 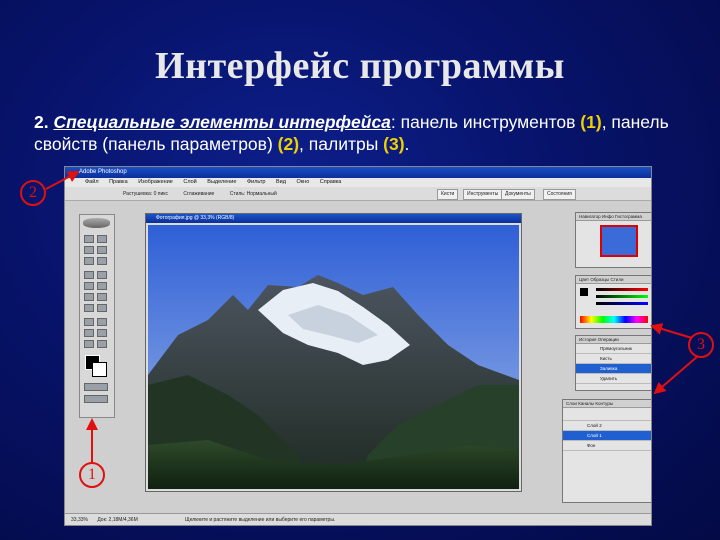 What do you see at coordinates (102, 286) in the screenshot?
I see `history-brush-icon` at bounding box center [102, 286].